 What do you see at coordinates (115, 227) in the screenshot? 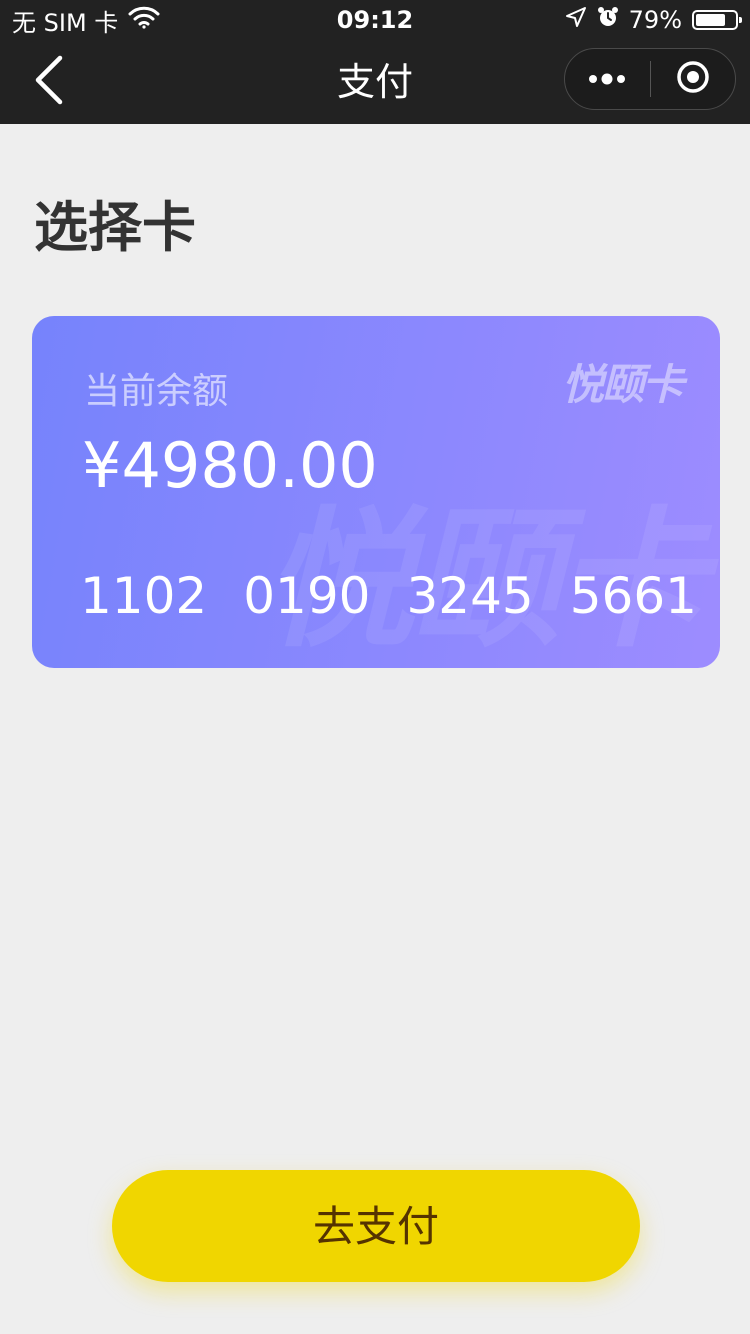
I see `section-title: 选择卡` at bounding box center [115, 227].